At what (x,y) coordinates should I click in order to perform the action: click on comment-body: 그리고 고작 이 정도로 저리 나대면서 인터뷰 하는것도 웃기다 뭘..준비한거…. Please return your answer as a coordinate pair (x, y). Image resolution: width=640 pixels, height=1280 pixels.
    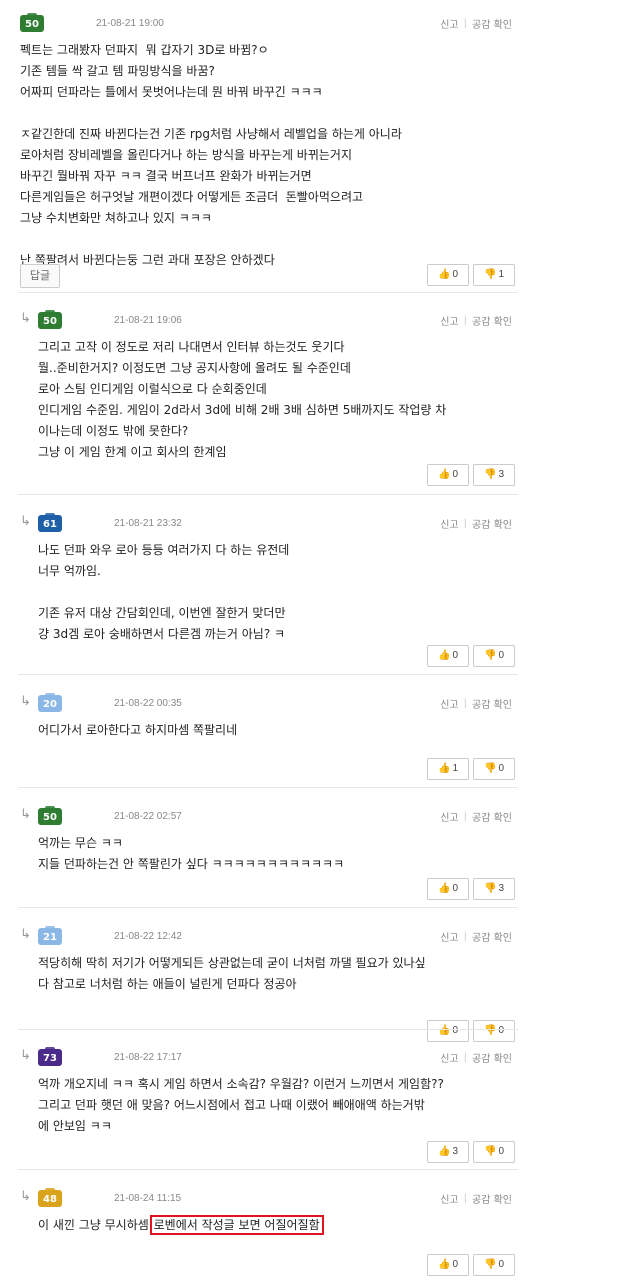
    Looking at the image, I should click on (242, 400).